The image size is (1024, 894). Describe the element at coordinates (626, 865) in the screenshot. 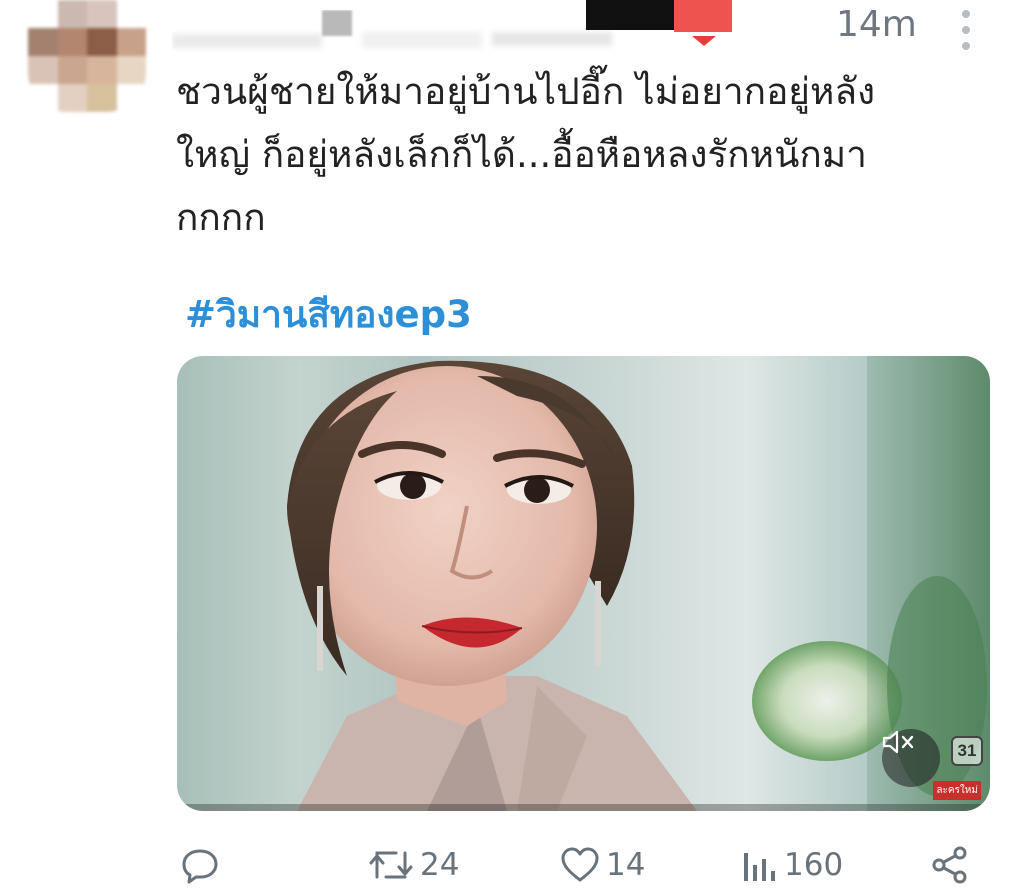

I see `like-count: 14` at that location.